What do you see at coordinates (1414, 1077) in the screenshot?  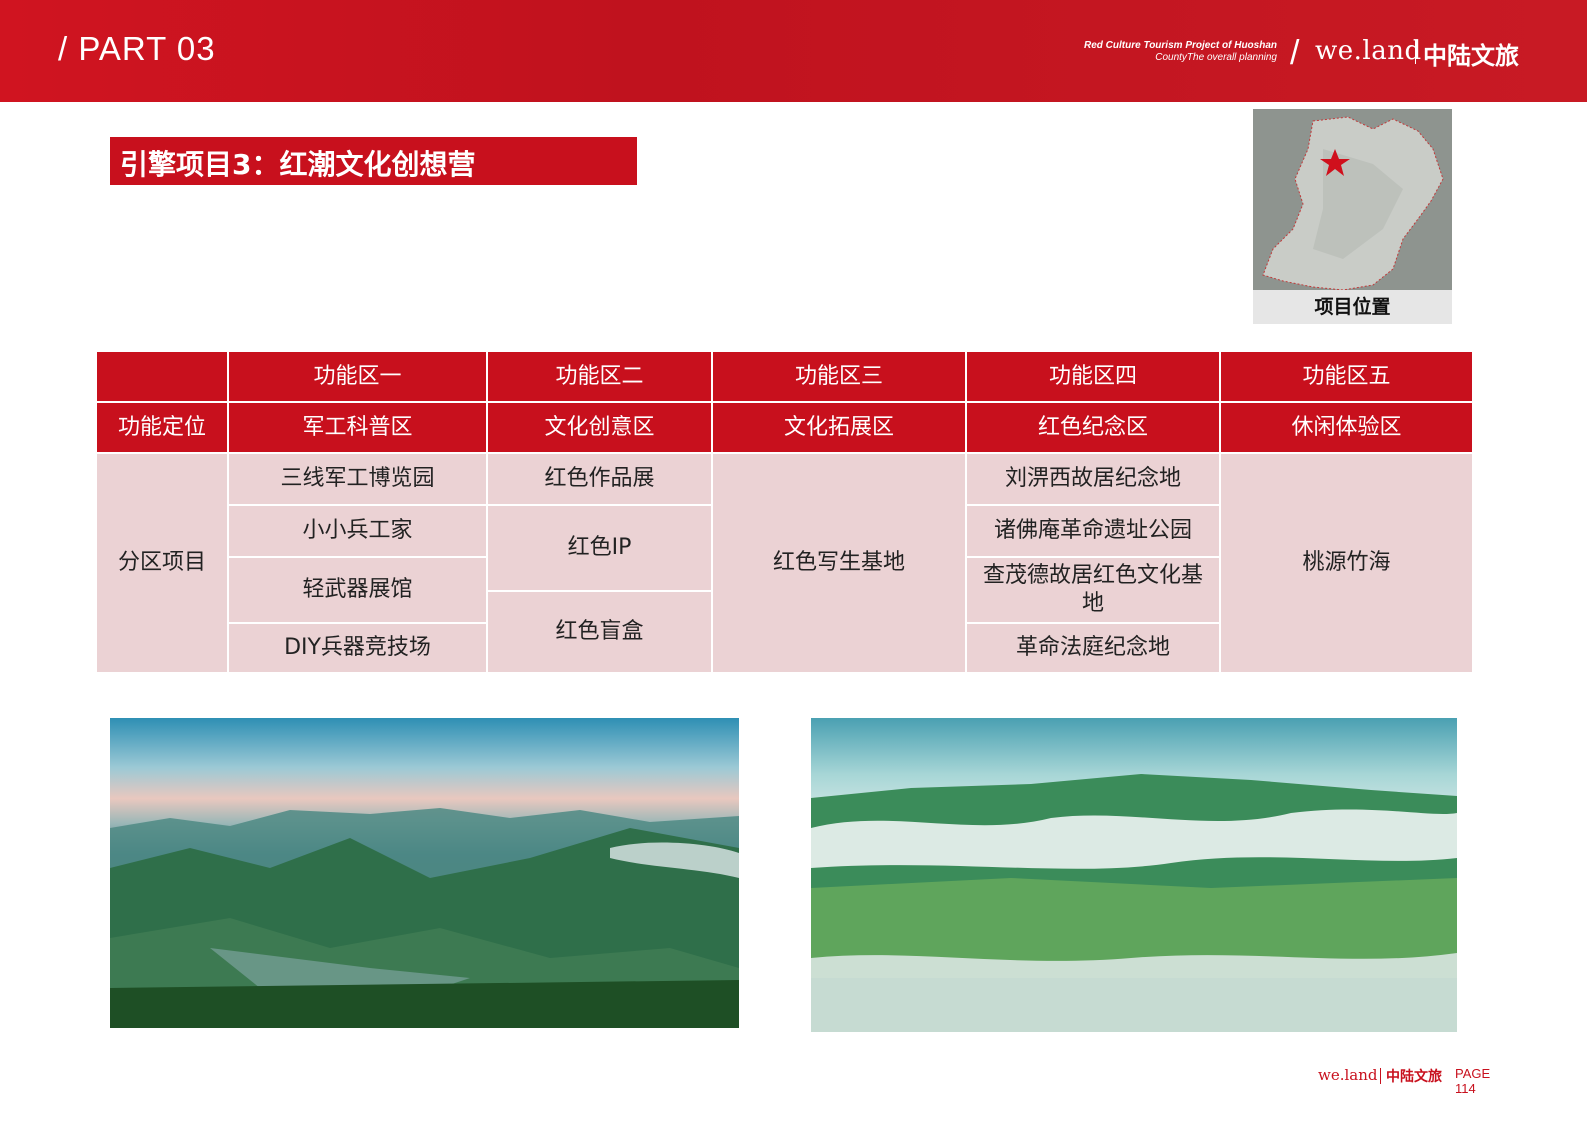 I see `footer-logo-cn: 中陆文旅` at bounding box center [1414, 1077].